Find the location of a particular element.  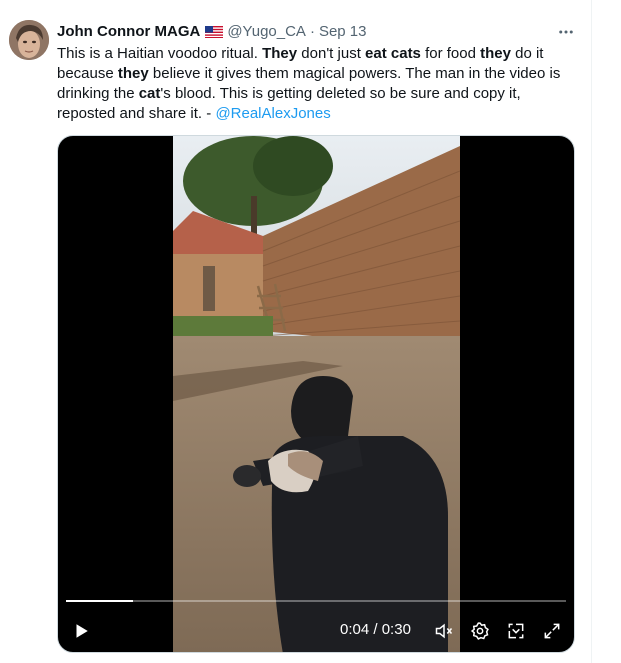

display-name: John Connor MAGA is located at coordinates (128, 32).